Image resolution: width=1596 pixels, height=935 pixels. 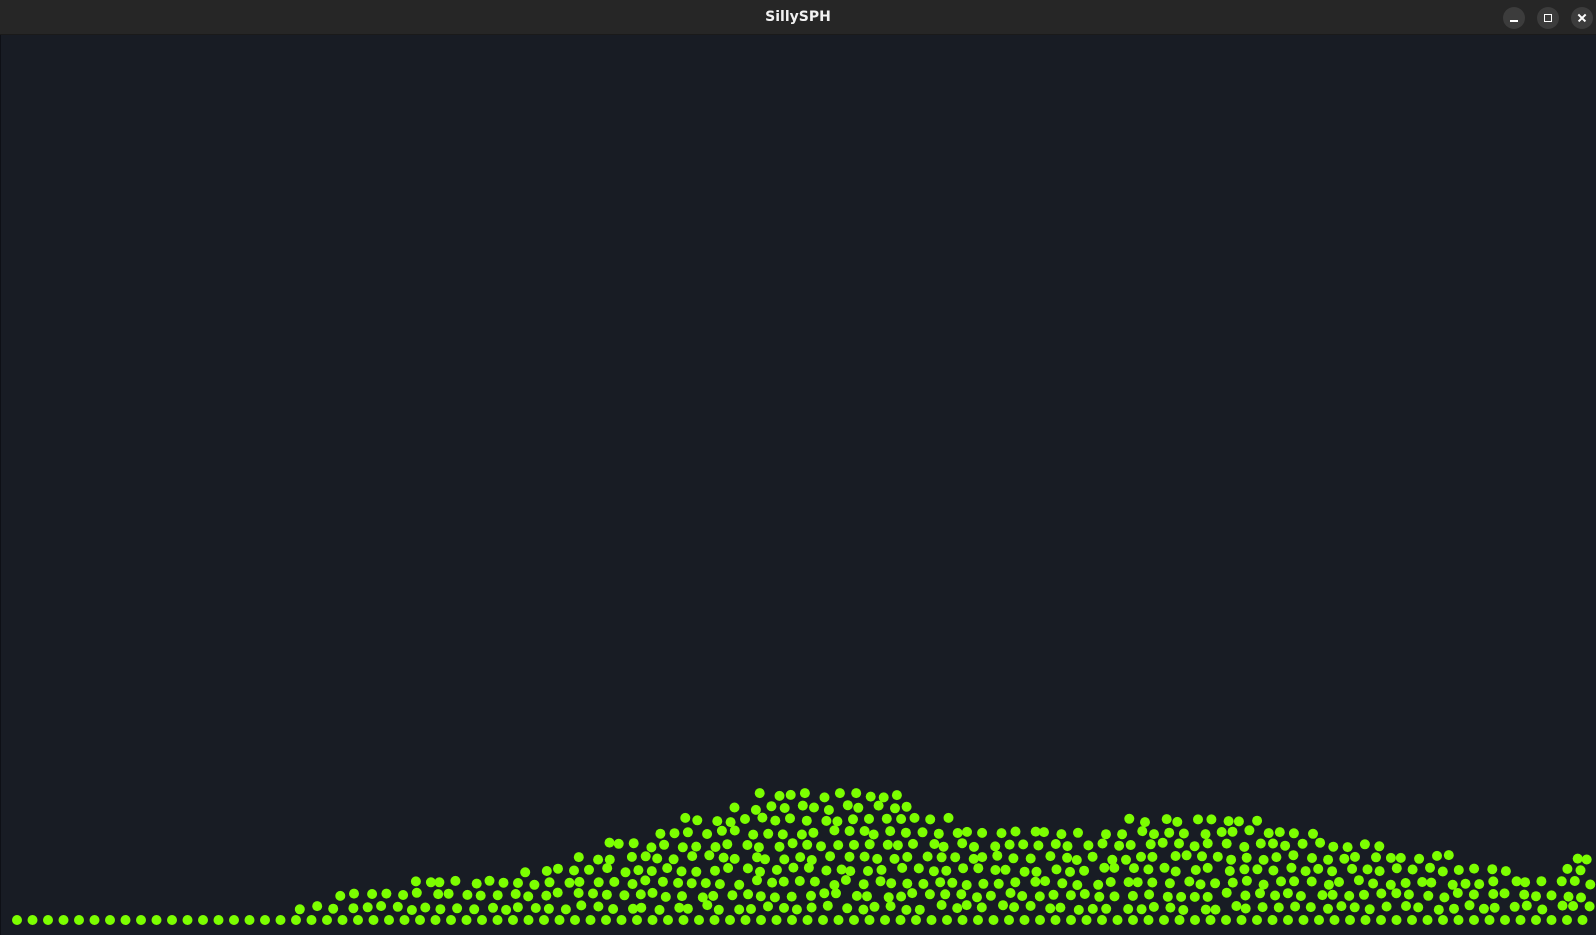 What do you see at coordinates (798, 17) in the screenshot?
I see `title-bar: SillySPH` at bounding box center [798, 17].